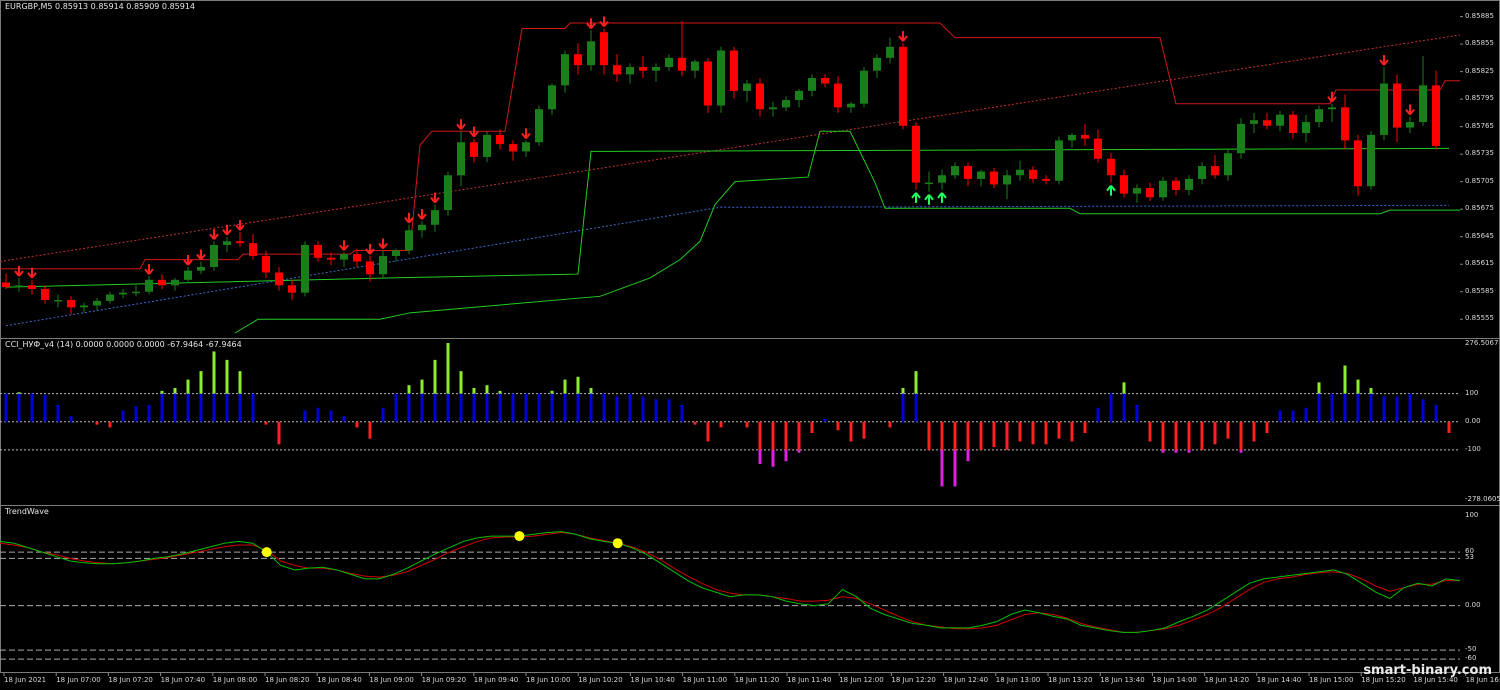  Describe the element at coordinates (1279, 680) in the screenshot. I see `time-tick: 18 Jun 14:40` at that location.